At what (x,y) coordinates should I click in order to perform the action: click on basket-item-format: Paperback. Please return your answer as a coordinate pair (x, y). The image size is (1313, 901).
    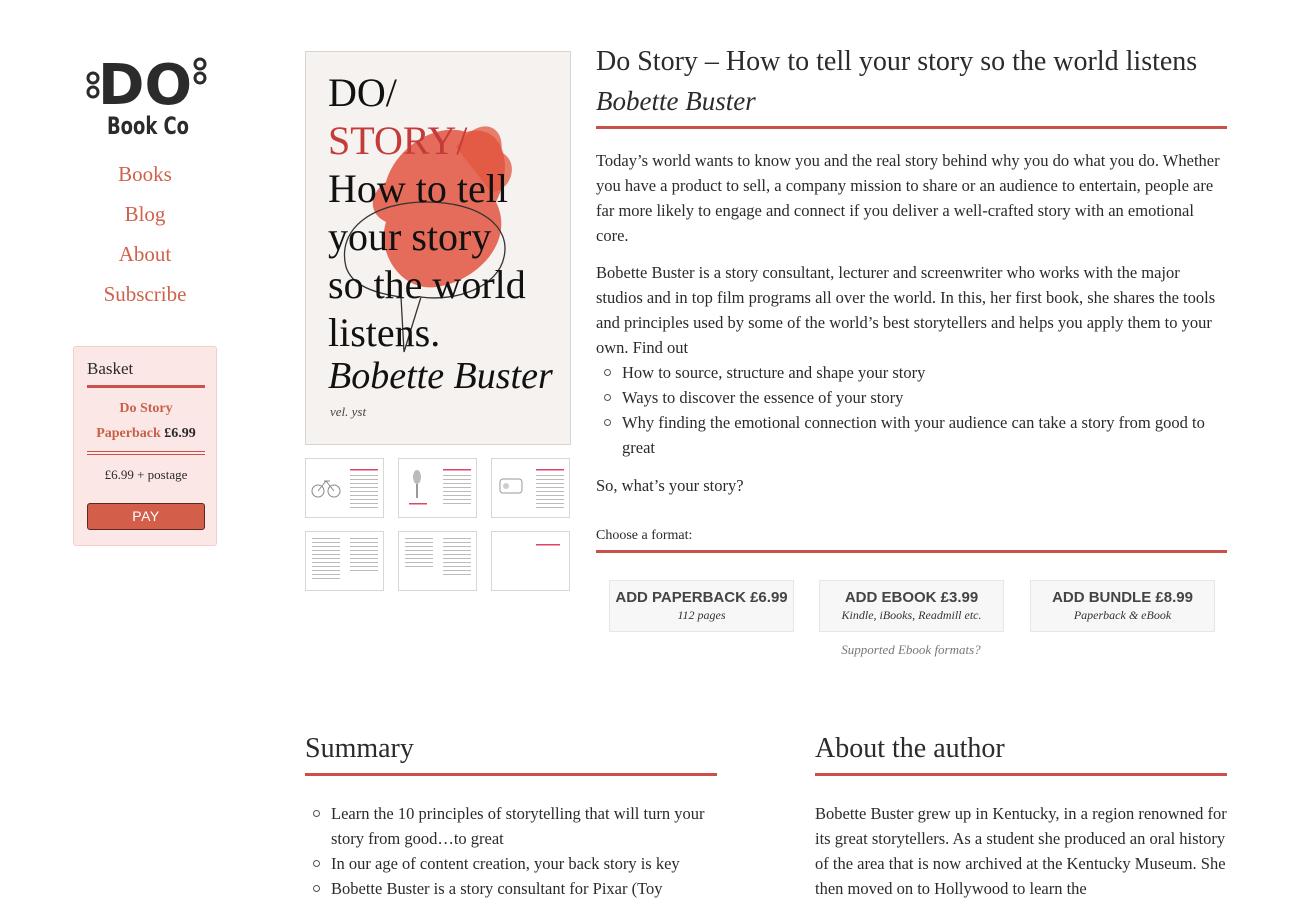
    Looking at the image, I should click on (128, 433).